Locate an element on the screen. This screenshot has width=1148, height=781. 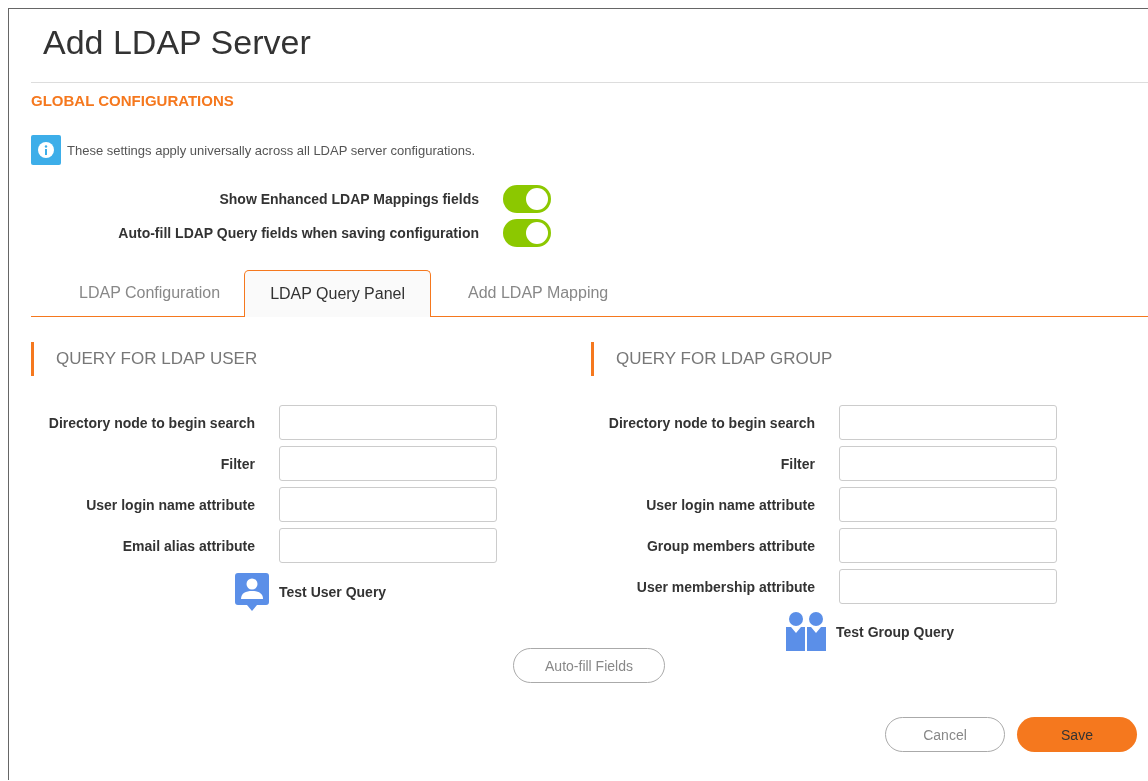
toggle-label: Auto-fill LDAP Query fields when saving configuration is located at coordinates (298, 233).